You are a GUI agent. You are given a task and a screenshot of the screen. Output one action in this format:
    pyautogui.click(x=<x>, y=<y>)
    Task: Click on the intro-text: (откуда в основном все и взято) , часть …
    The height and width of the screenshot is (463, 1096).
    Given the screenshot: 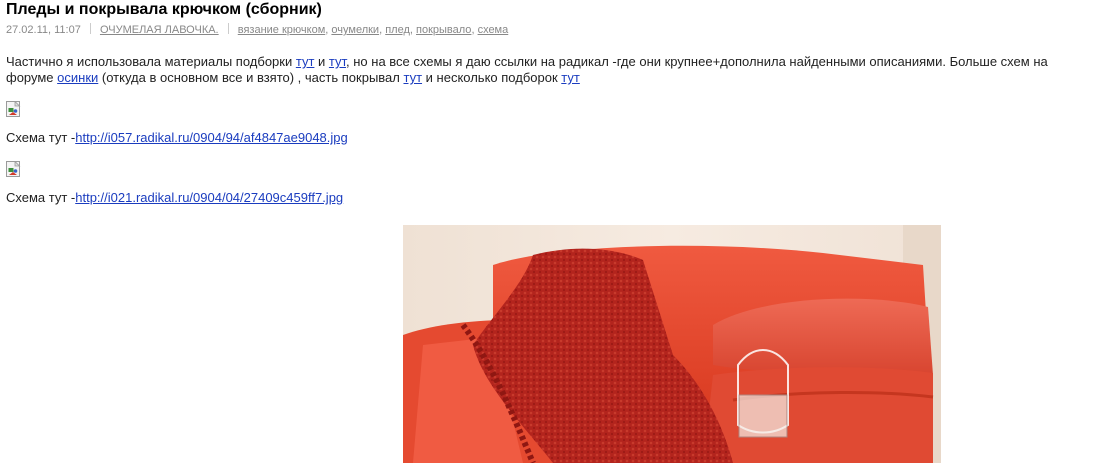 What is the action you would take?
    pyautogui.click(x=251, y=77)
    